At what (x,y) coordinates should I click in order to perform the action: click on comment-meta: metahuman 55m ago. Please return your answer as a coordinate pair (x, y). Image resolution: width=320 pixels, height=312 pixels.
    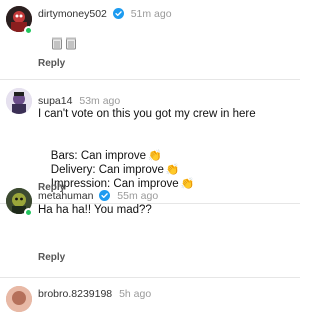
    Looking at the image, I should click on (98, 196).